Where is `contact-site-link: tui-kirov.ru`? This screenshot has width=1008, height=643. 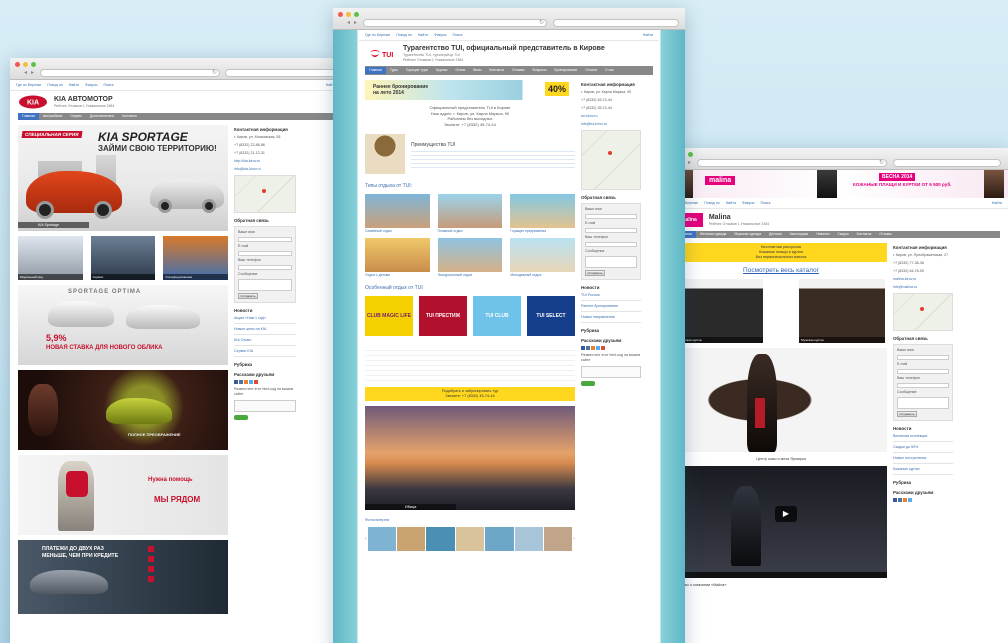 contact-site-link: tui-kirov.ru is located at coordinates (611, 116).